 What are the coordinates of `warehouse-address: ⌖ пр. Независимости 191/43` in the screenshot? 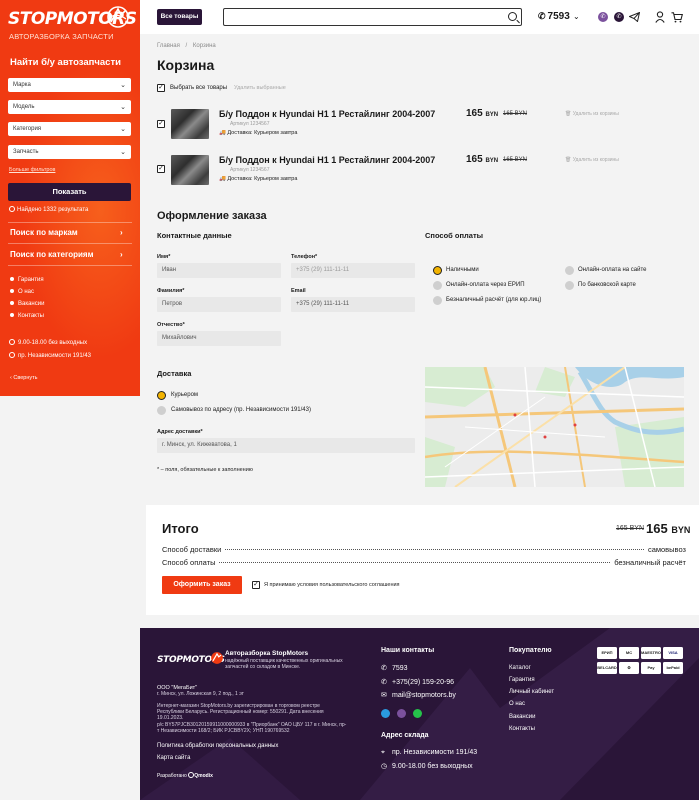 It's located at (429, 753).